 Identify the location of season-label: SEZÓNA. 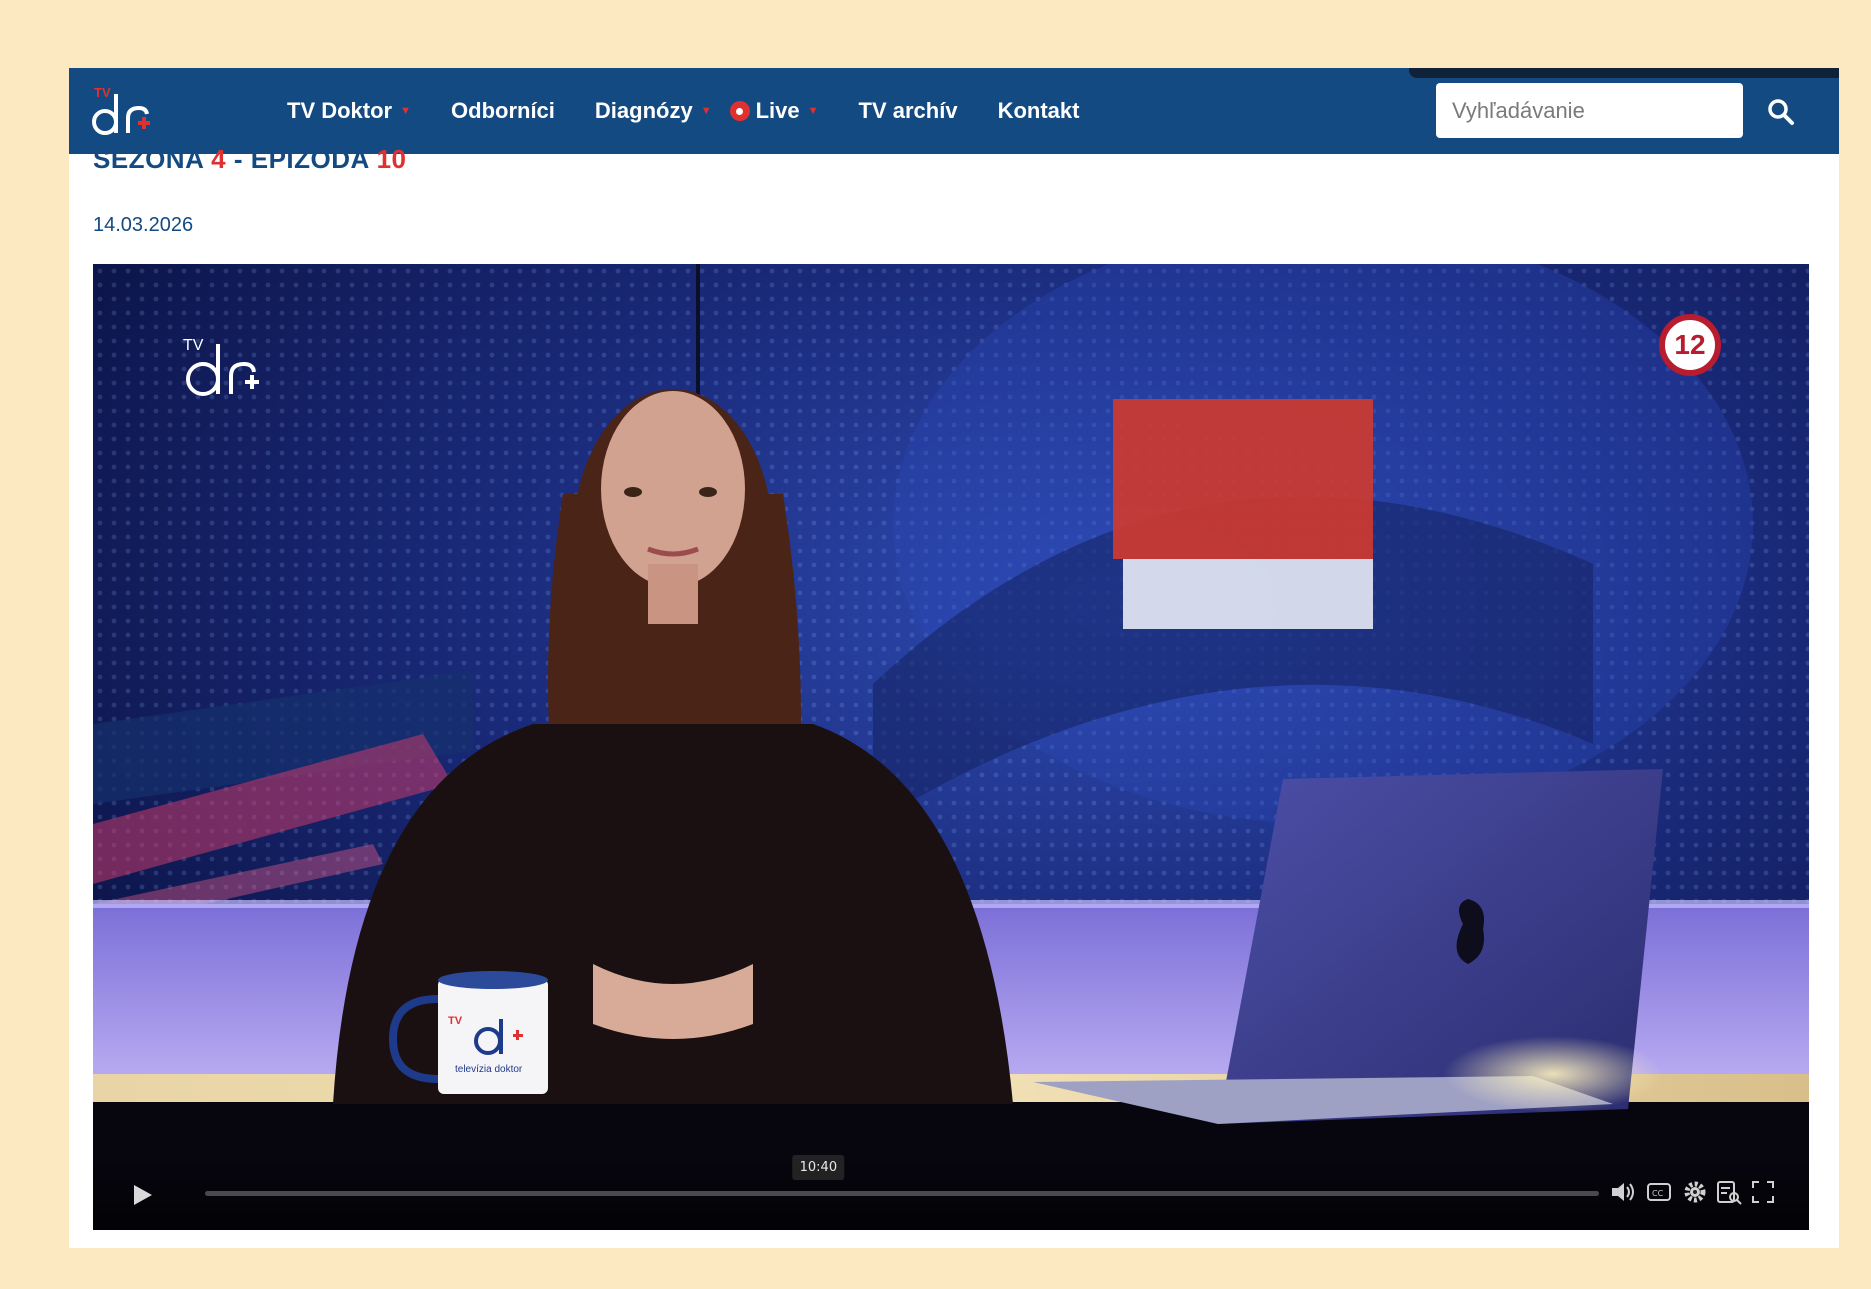
(148, 159).